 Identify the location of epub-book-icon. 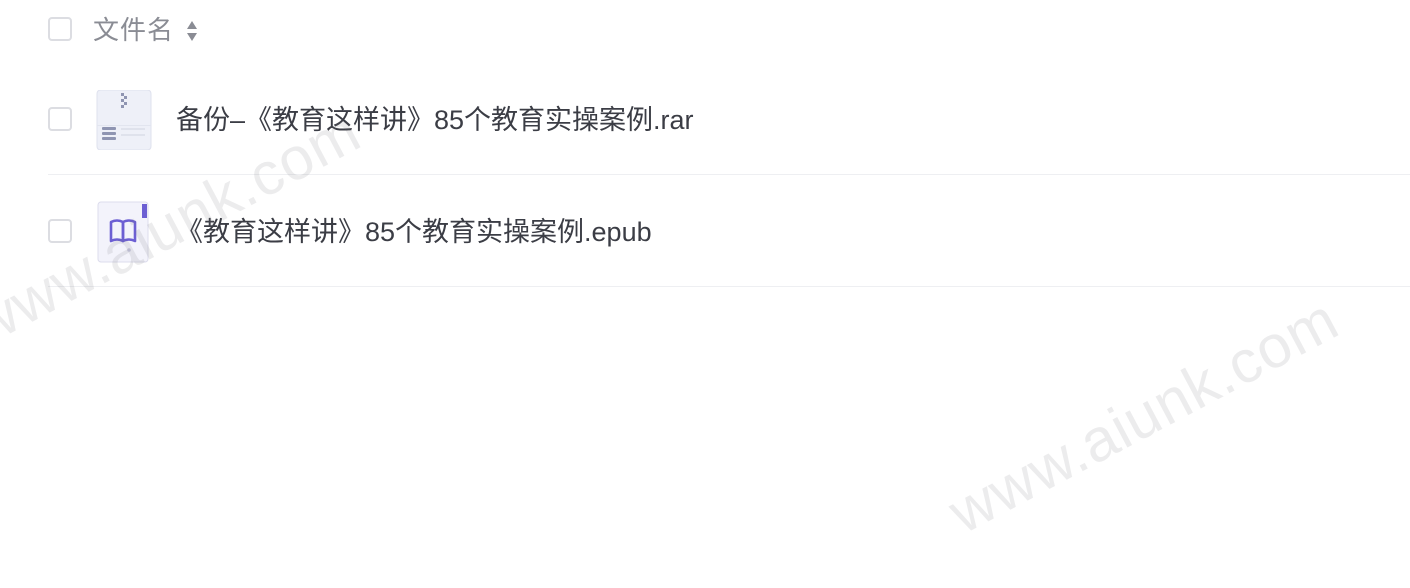
(123, 232).